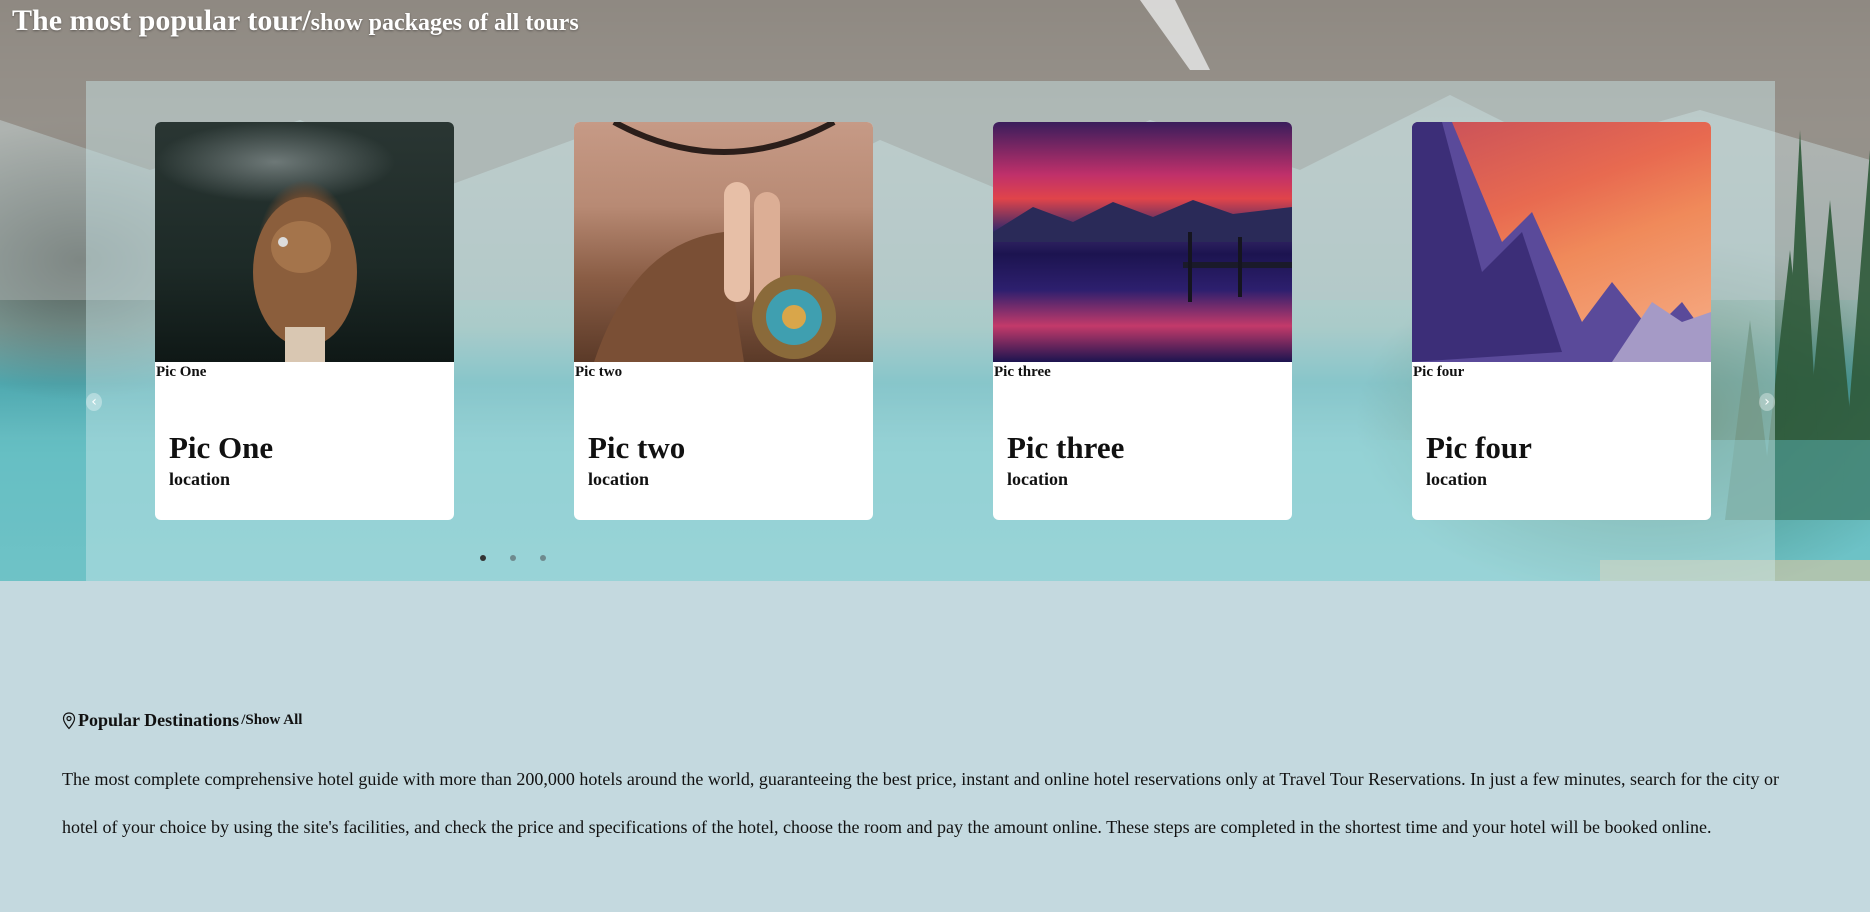 This screenshot has width=1870, height=912. What do you see at coordinates (159, 720) in the screenshot?
I see `section-title: Popular Destinations` at bounding box center [159, 720].